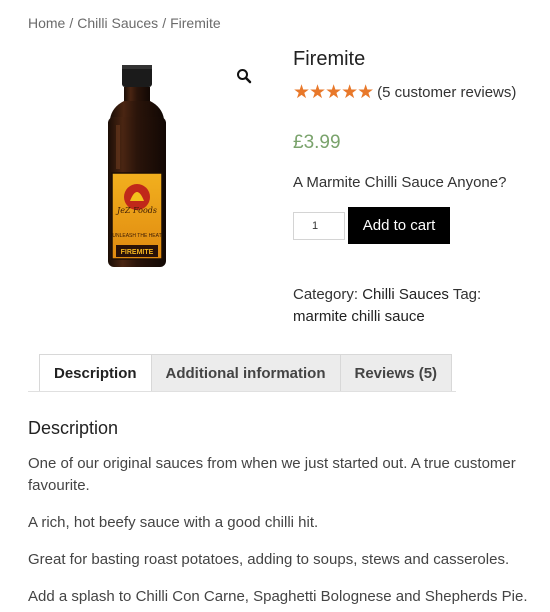 The width and height of the screenshot is (550, 612). What do you see at coordinates (117, 23) in the screenshot?
I see `breadcrumb-category-link: Chilli Sauces` at bounding box center [117, 23].